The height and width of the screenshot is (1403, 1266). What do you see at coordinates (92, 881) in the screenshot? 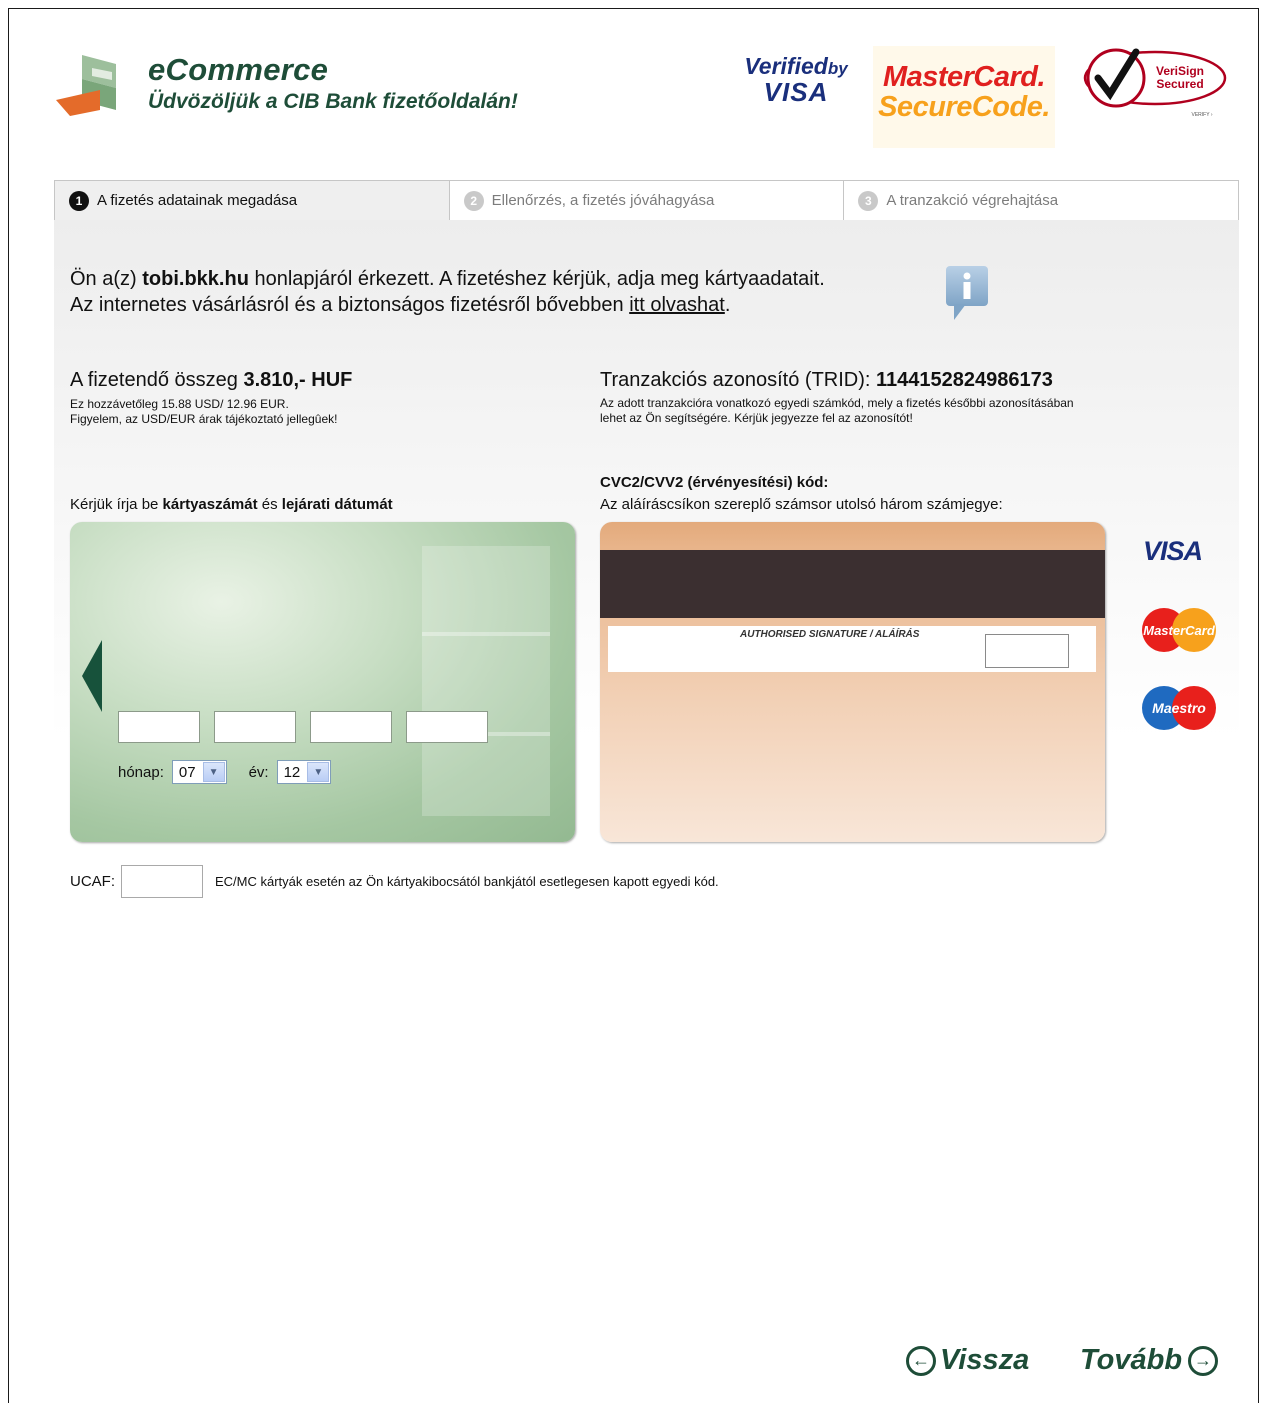
I see `ucaf-label: UCAF:` at bounding box center [92, 881].